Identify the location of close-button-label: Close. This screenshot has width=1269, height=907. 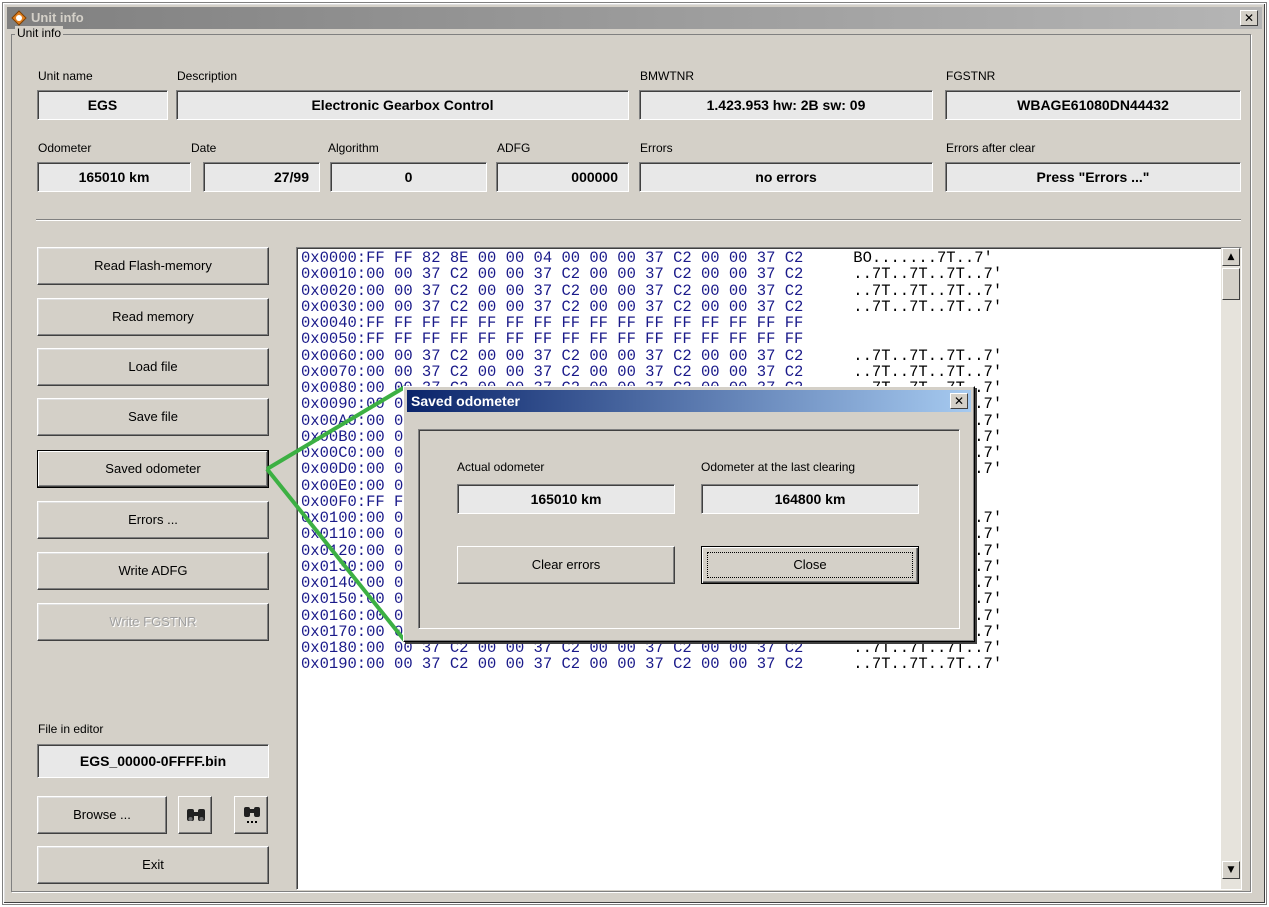
(810, 565).